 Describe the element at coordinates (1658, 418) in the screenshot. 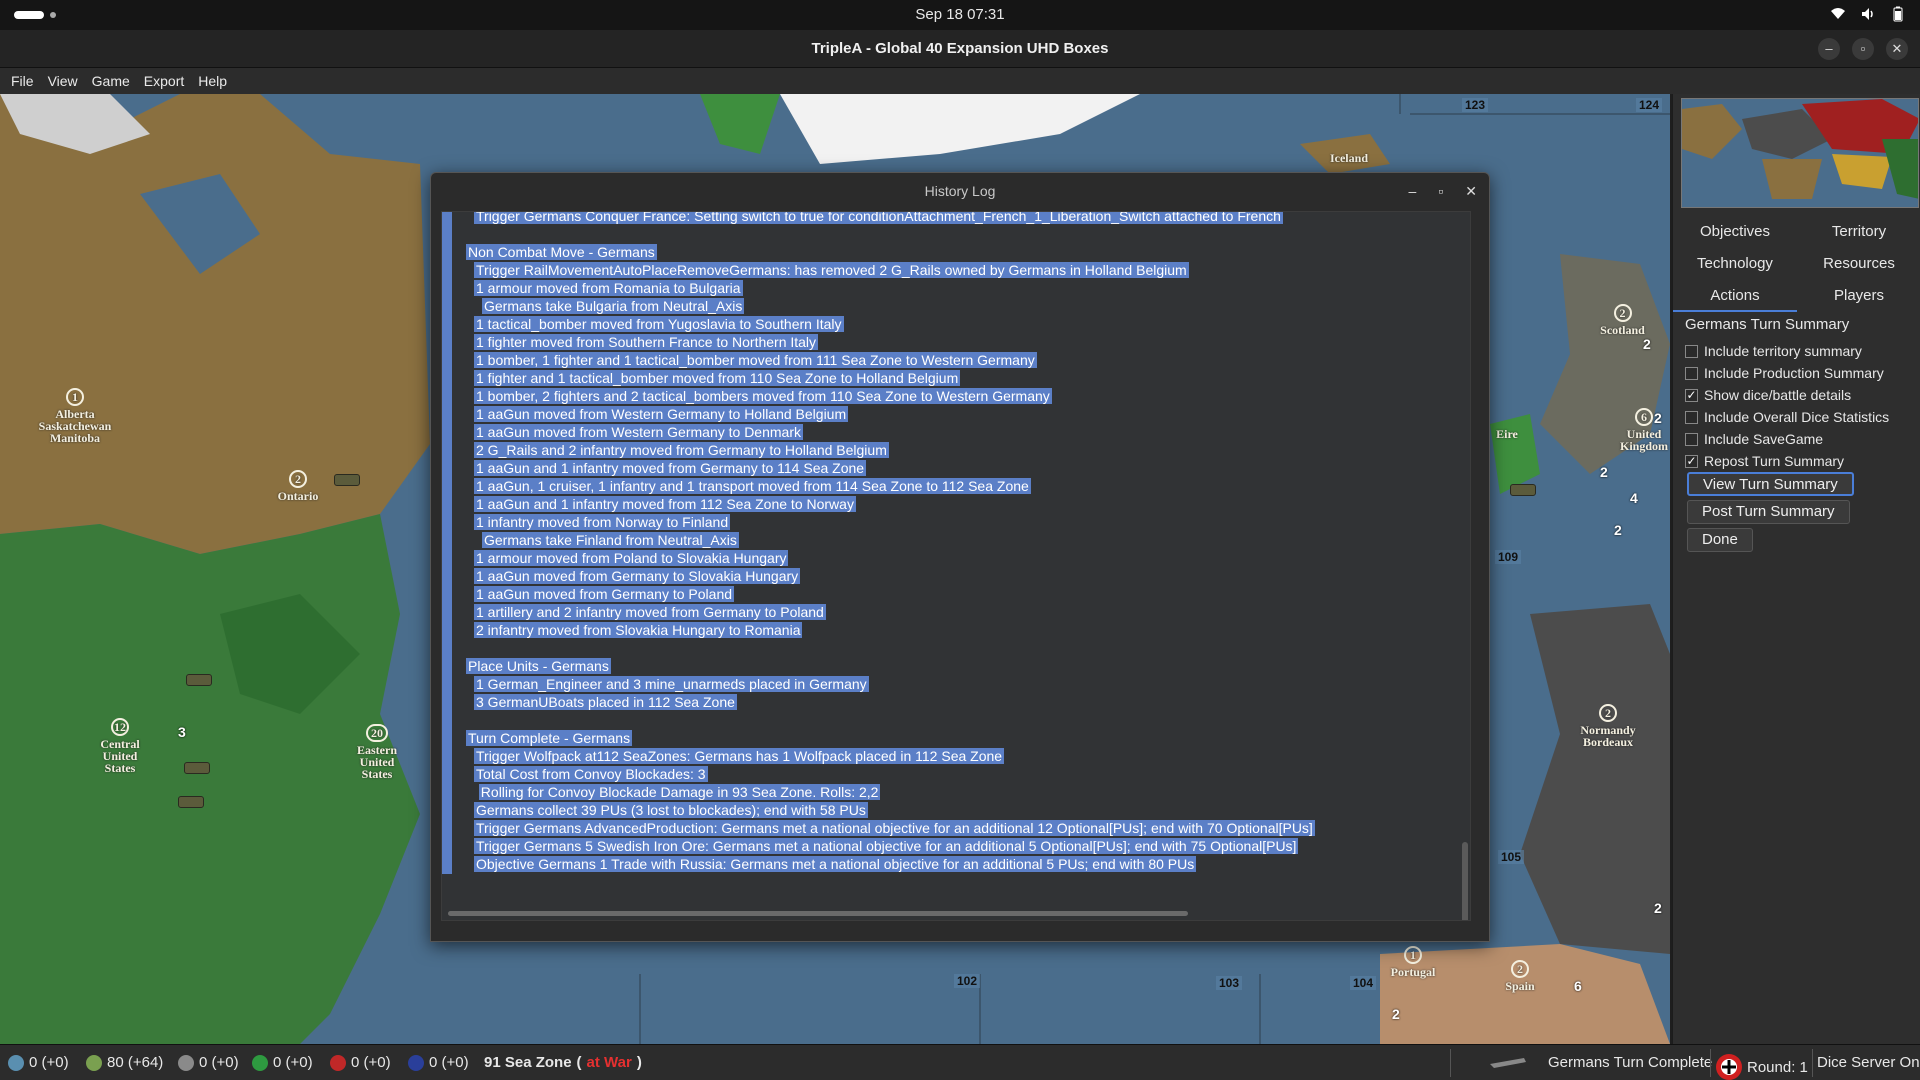

I see `unit-count: 2` at that location.